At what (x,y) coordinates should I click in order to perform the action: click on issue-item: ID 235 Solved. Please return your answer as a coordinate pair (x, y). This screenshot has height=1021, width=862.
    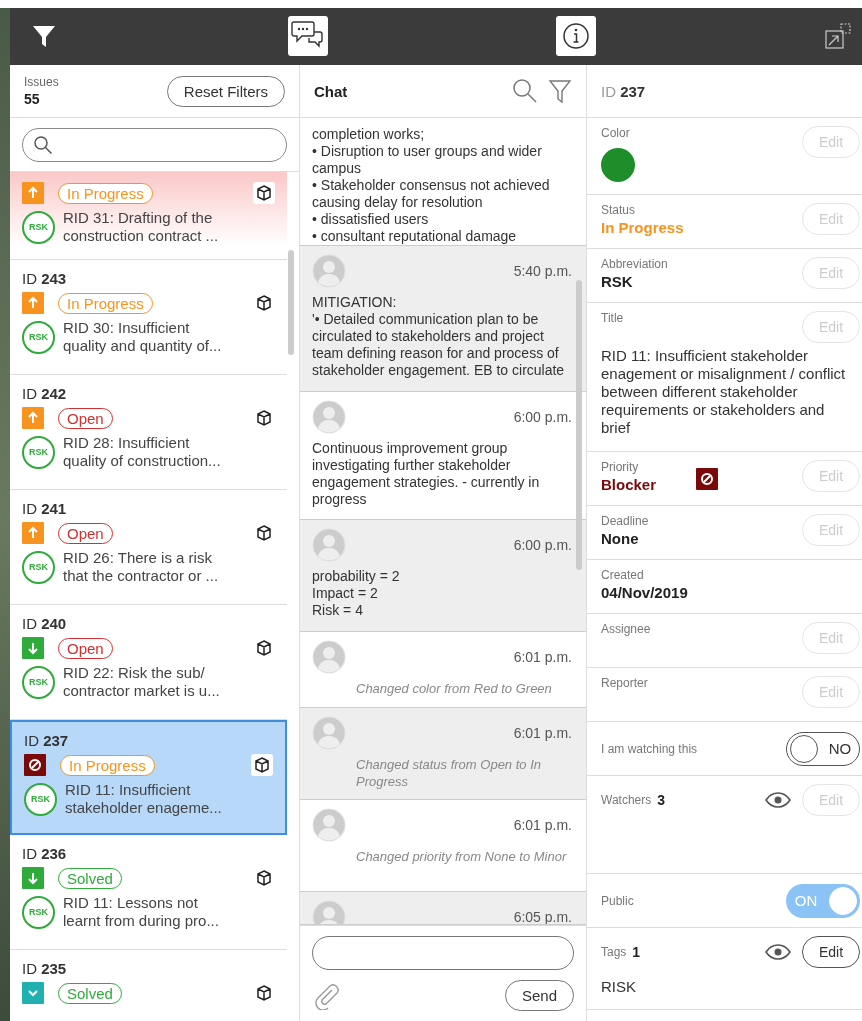
    Looking at the image, I should click on (148, 985).